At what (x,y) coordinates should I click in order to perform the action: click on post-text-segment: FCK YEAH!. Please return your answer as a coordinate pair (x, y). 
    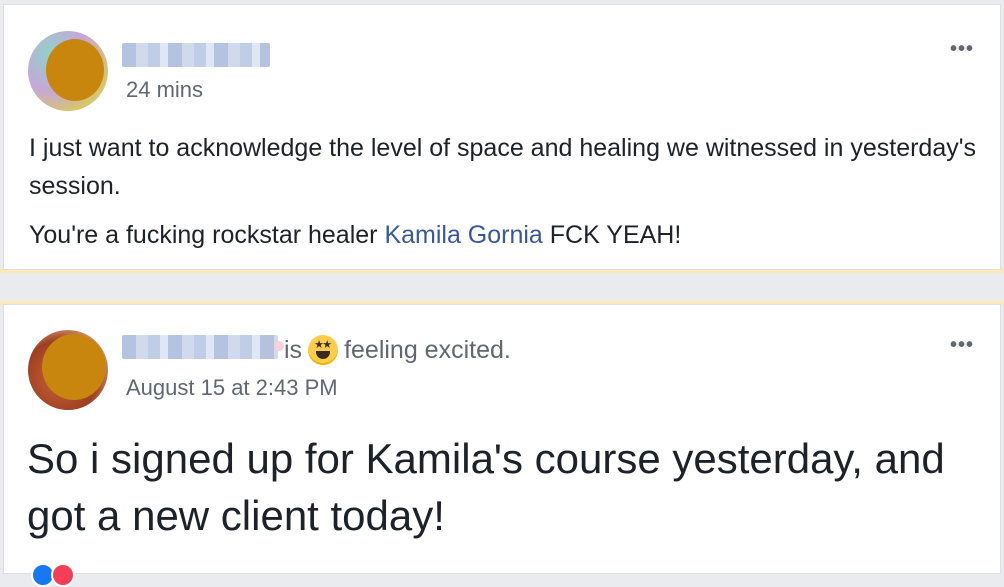
    Looking at the image, I should click on (612, 235).